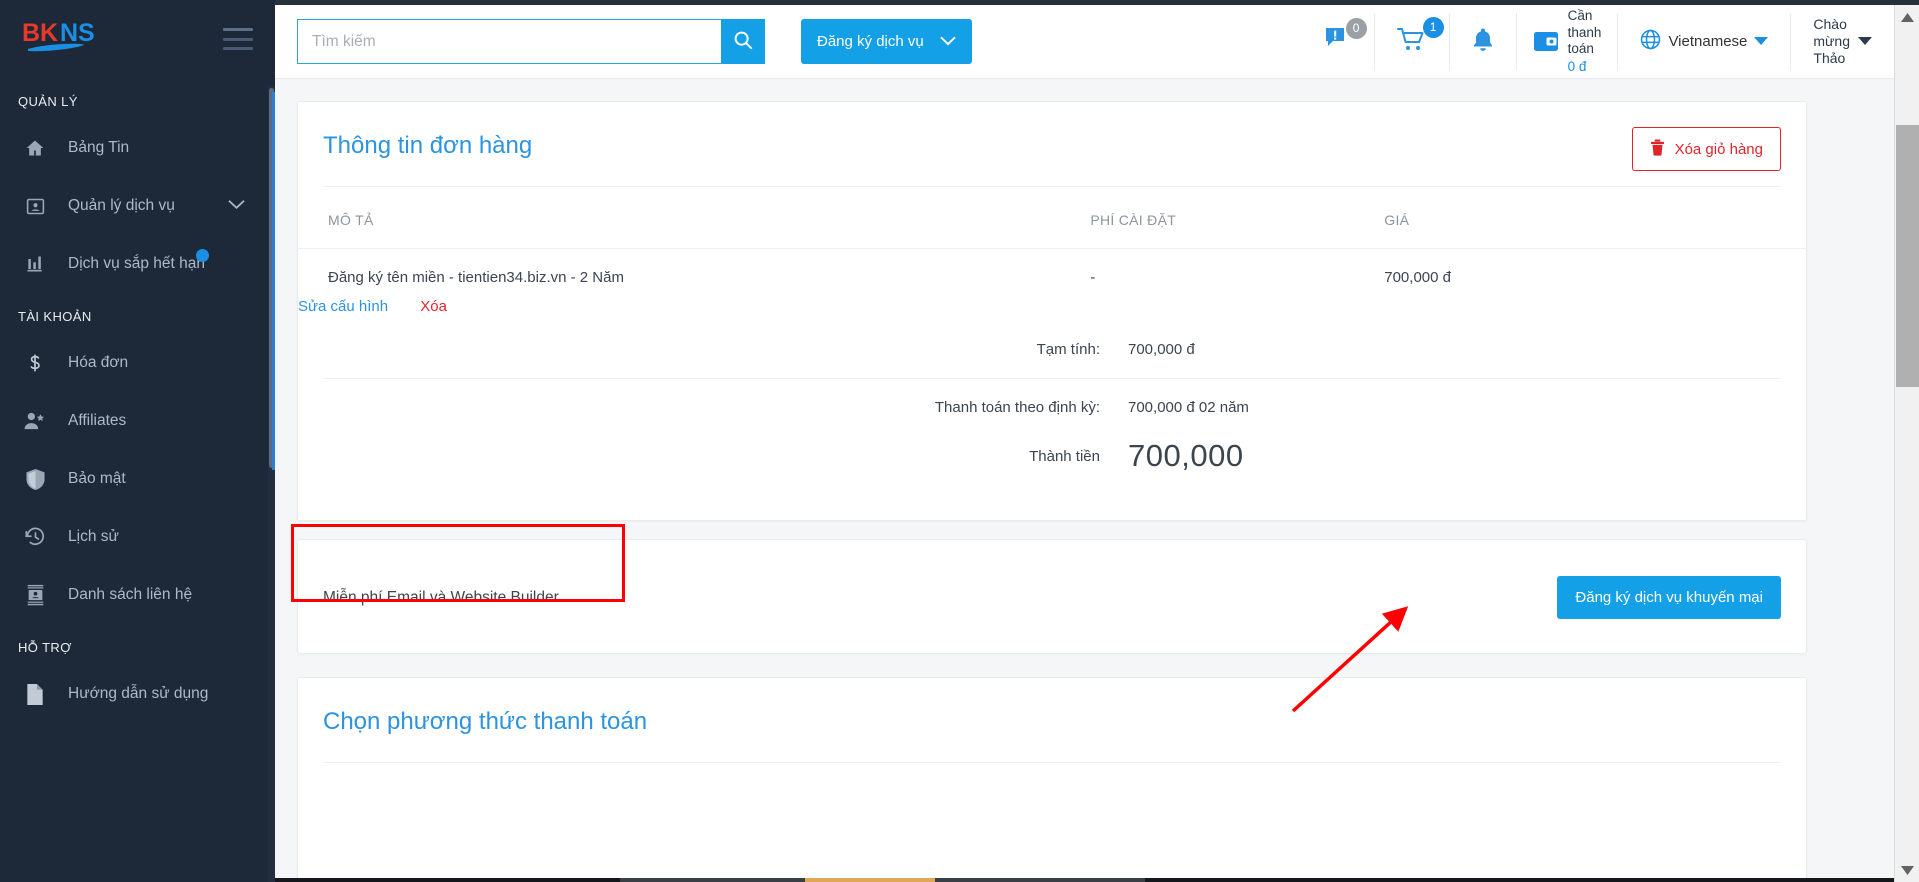 The width and height of the screenshot is (1919, 882). Describe the element at coordinates (1483, 42) in the screenshot. I see `notifications-button` at that location.